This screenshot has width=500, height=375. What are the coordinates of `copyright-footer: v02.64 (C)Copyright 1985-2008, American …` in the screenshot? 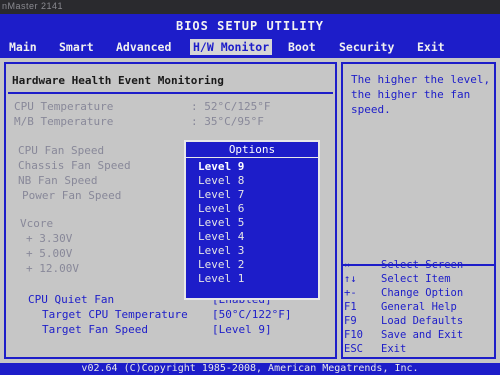 It's located at (250, 368).